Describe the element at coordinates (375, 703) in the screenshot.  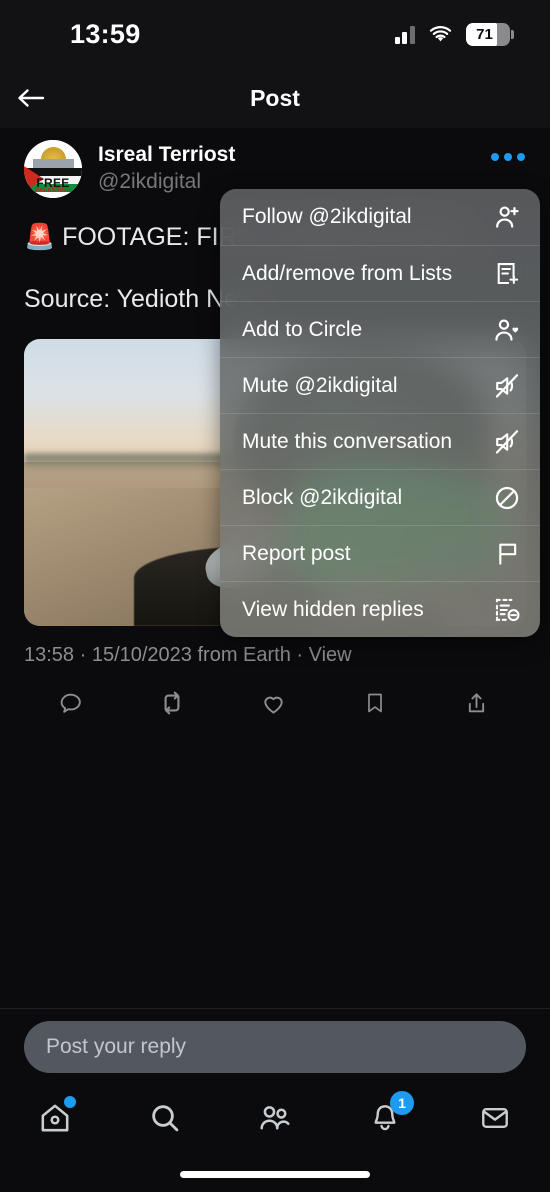
I see `bookmark-icon` at that location.